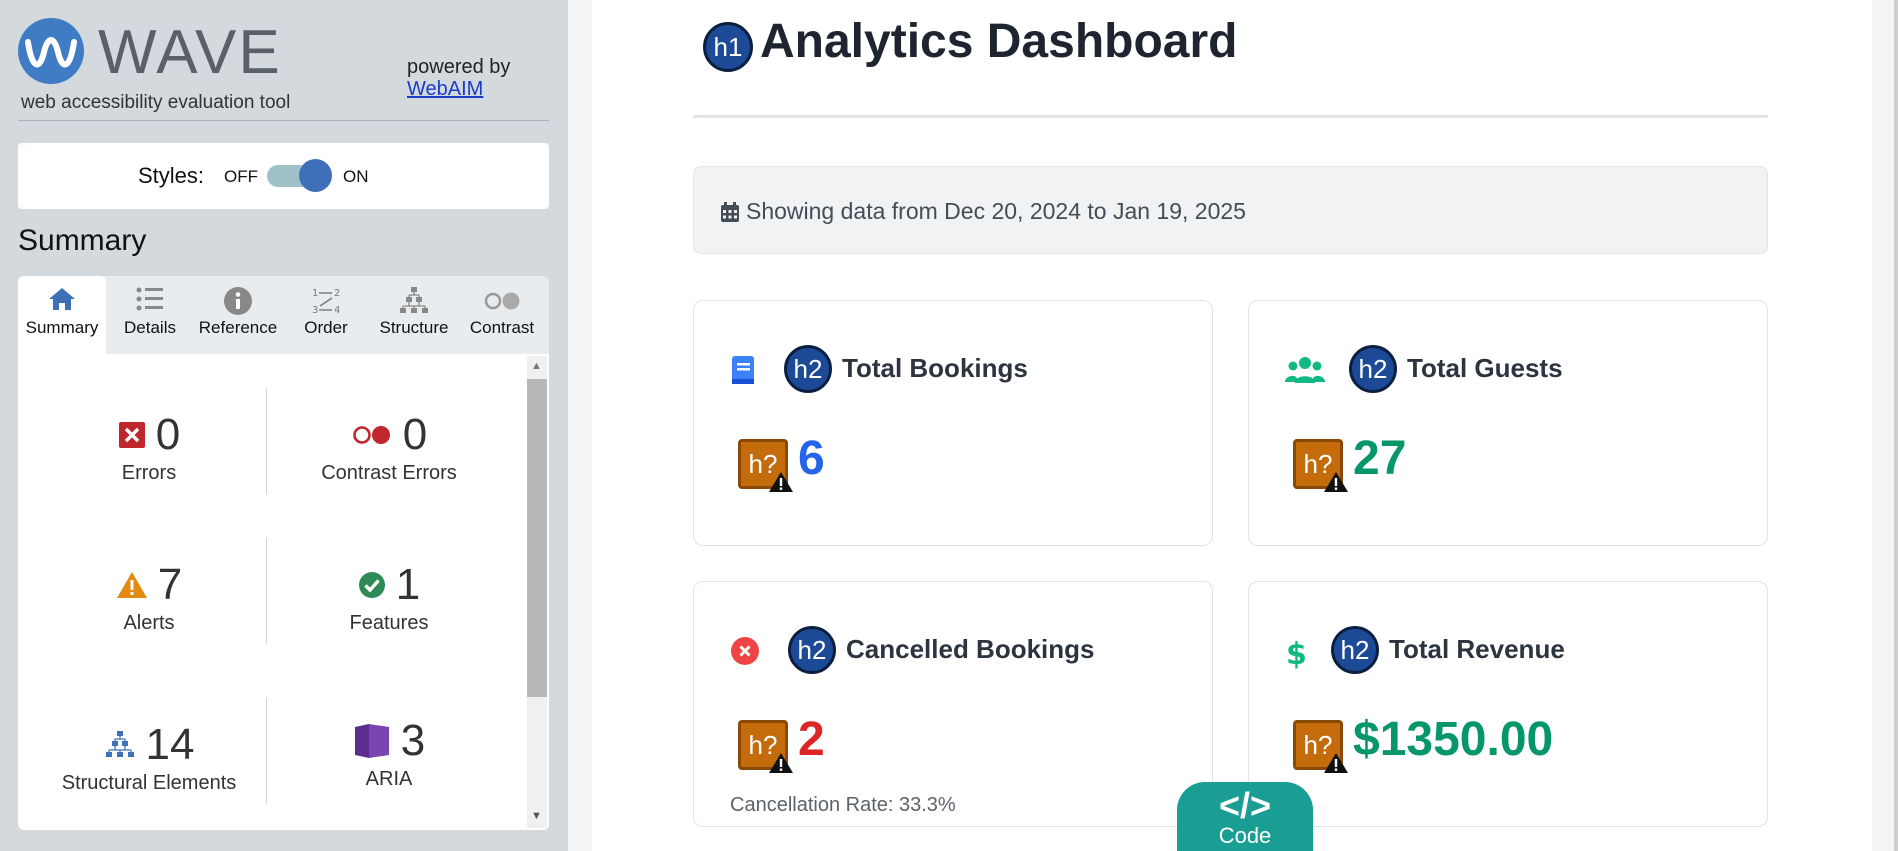 This screenshot has width=1898, height=851. I want to click on summary-heading: Summary, so click(82, 240).